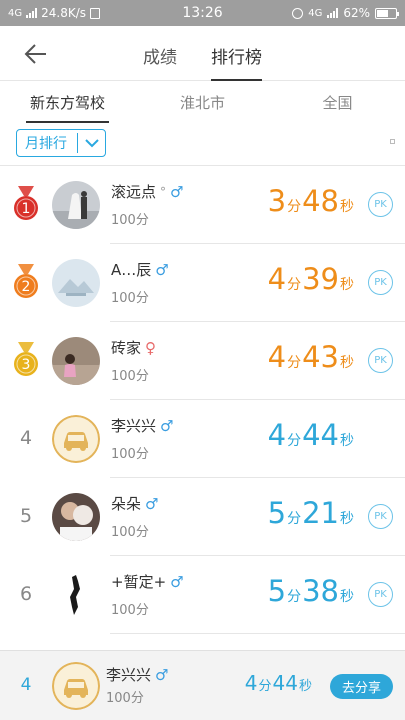  I want to click on user-name-text: 李兴兴, so click(134, 426).